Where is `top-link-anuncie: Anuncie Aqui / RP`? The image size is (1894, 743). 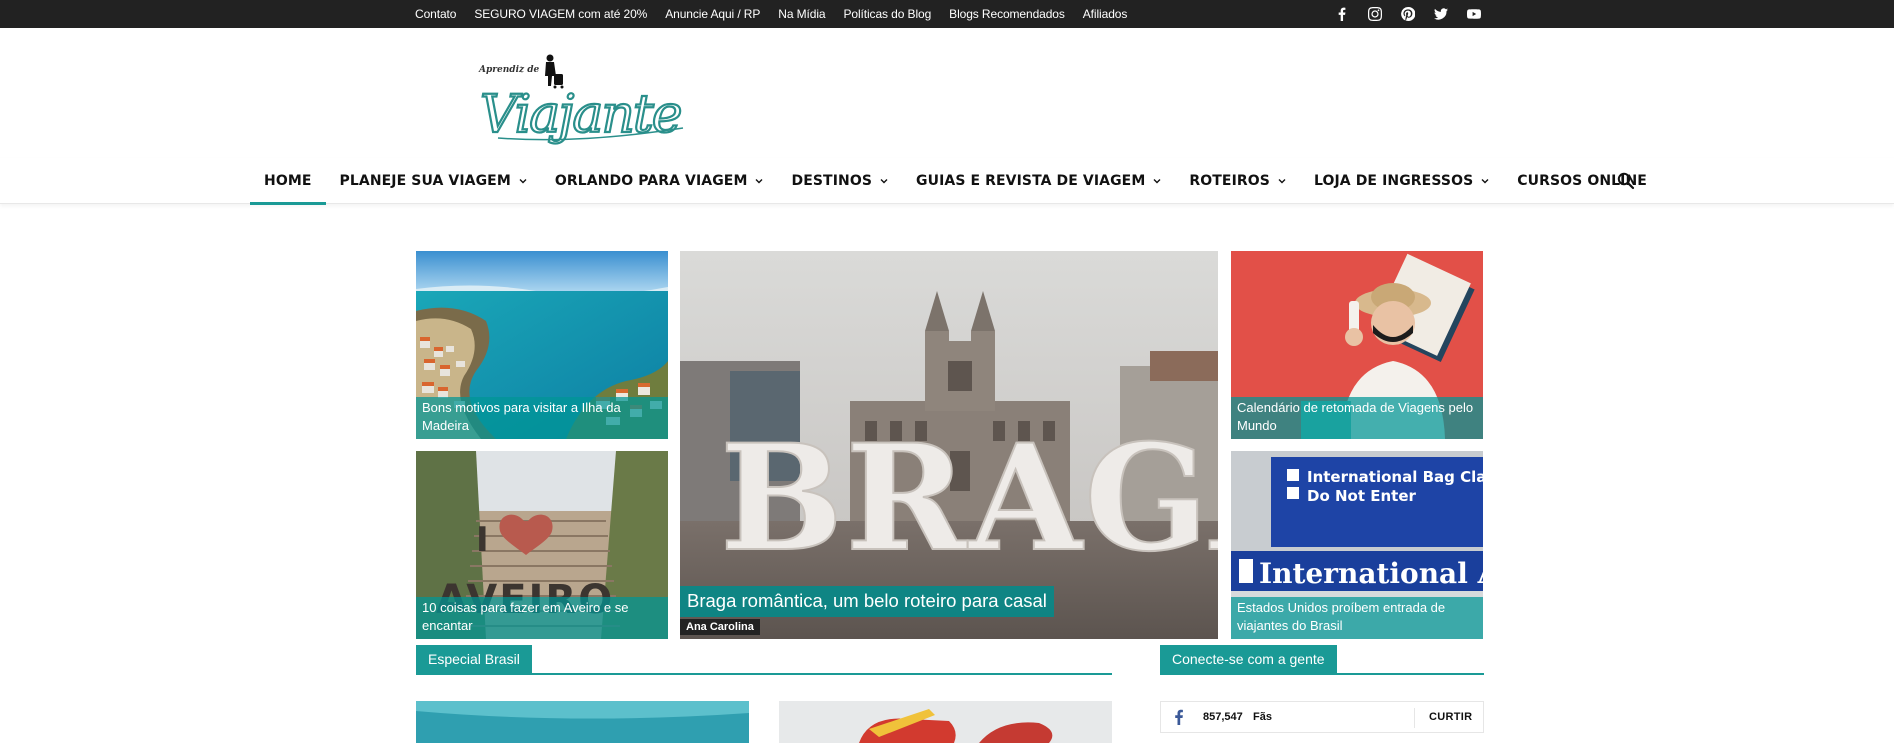 top-link-anuncie: Anuncie Aqui / RP is located at coordinates (712, 14).